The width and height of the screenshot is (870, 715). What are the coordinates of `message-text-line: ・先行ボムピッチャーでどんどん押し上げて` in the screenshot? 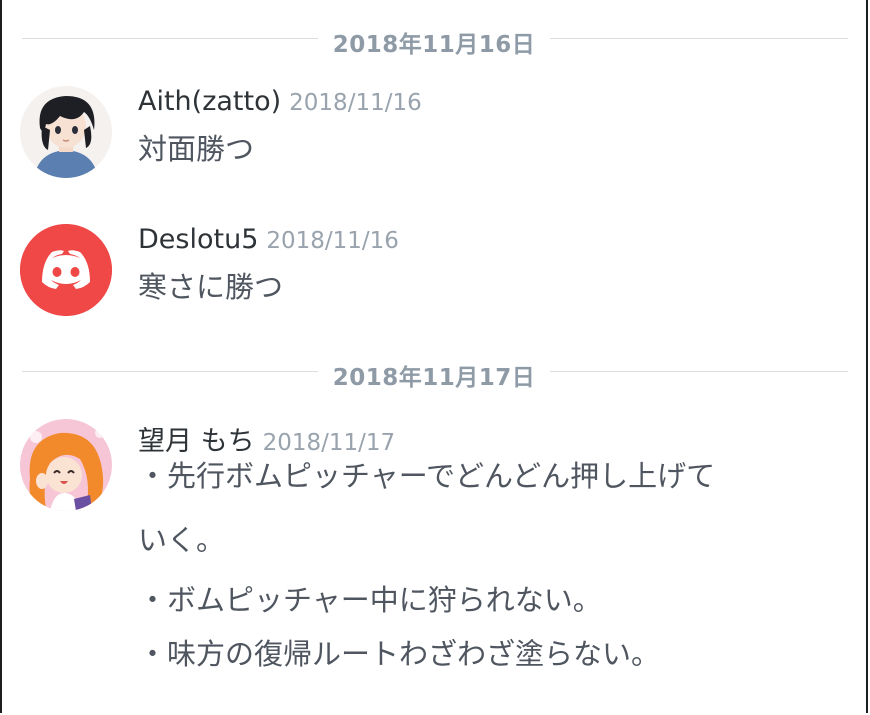 It's located at (427, 476).